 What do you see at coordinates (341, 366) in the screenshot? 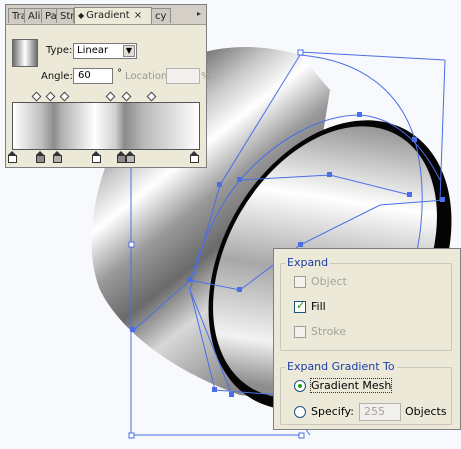
I see `expand-gradient-group-label: Expand Gradient To` at bounding box center [341, 366].